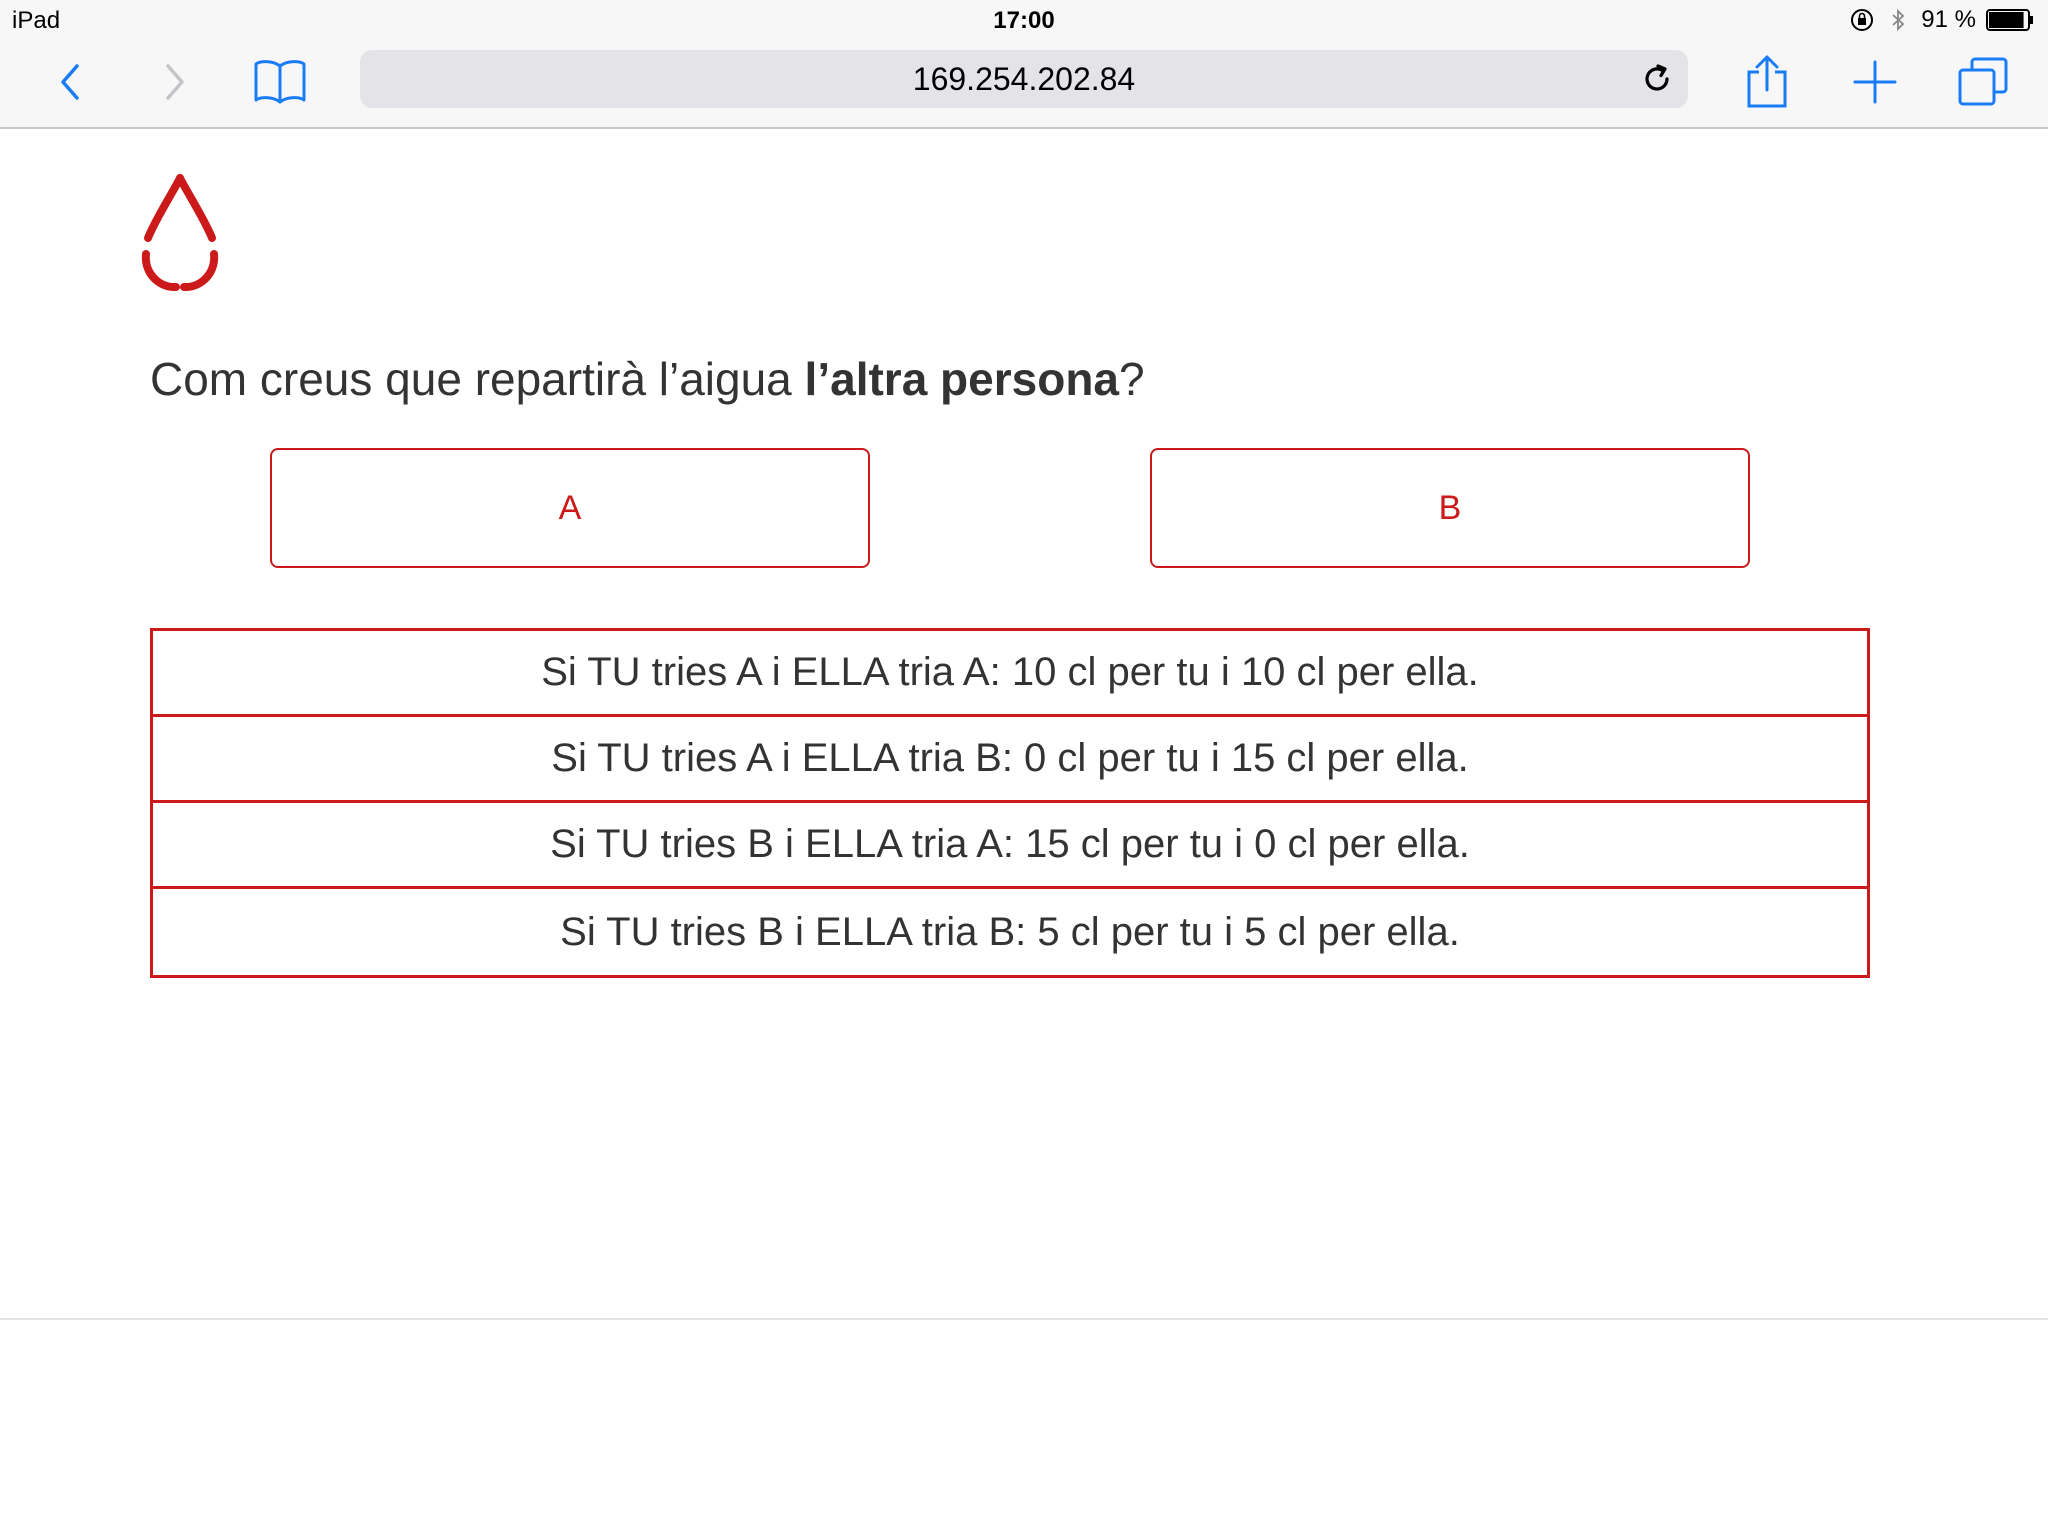 This screenshot has width=2048, height=1536. I want to click on share-icon, so click(1767, 81).